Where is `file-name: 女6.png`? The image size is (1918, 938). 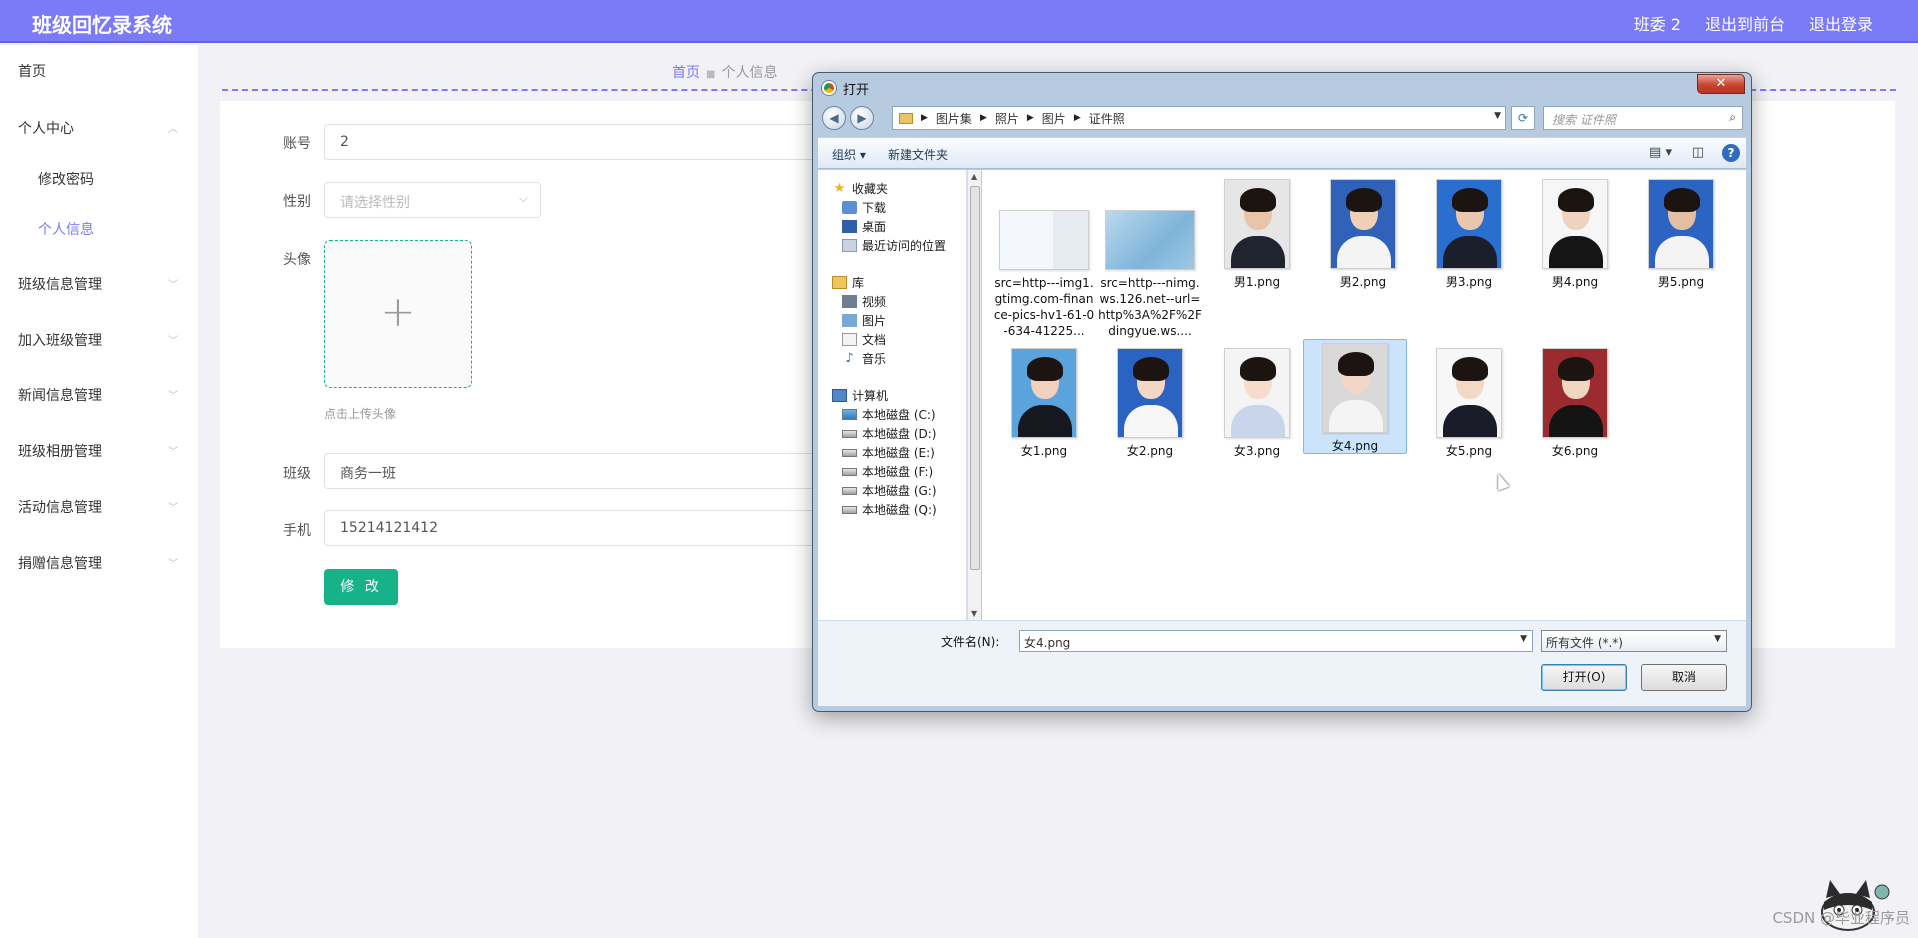
file-name: 女6.png is located at coordinates (1575, 451).